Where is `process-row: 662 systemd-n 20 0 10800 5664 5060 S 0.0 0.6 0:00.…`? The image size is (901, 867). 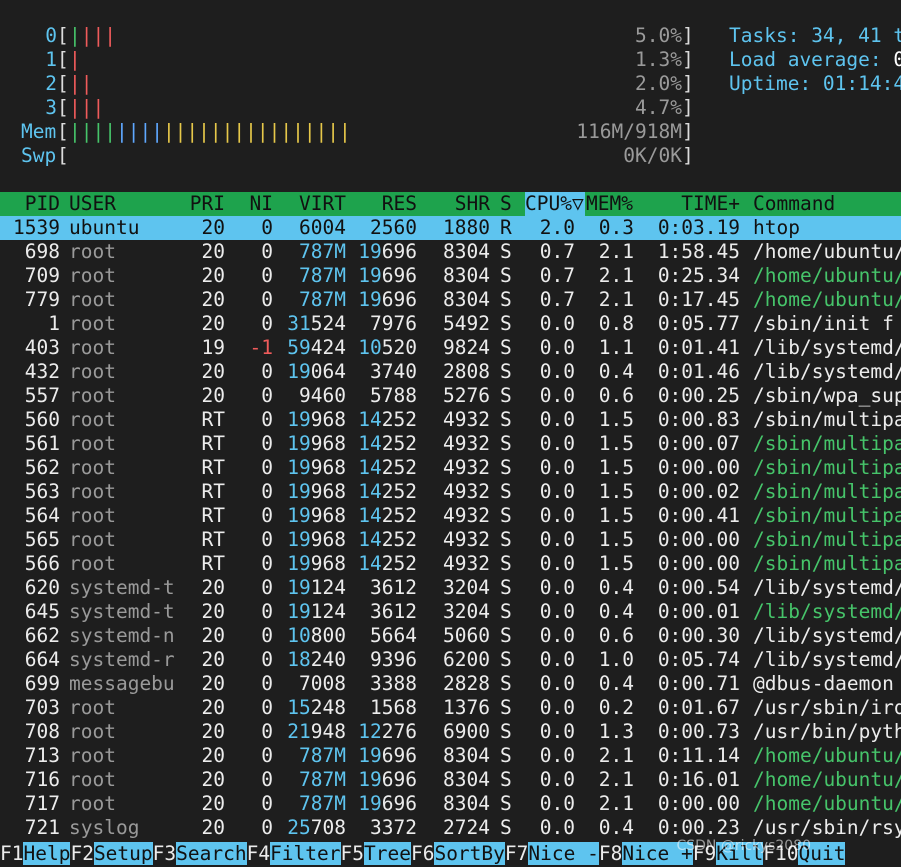 process-row: 662 systemd-n 20 0 10800 5664 5060 S 0.0 0.6 0:00.… is located at coordinates (450, 636).